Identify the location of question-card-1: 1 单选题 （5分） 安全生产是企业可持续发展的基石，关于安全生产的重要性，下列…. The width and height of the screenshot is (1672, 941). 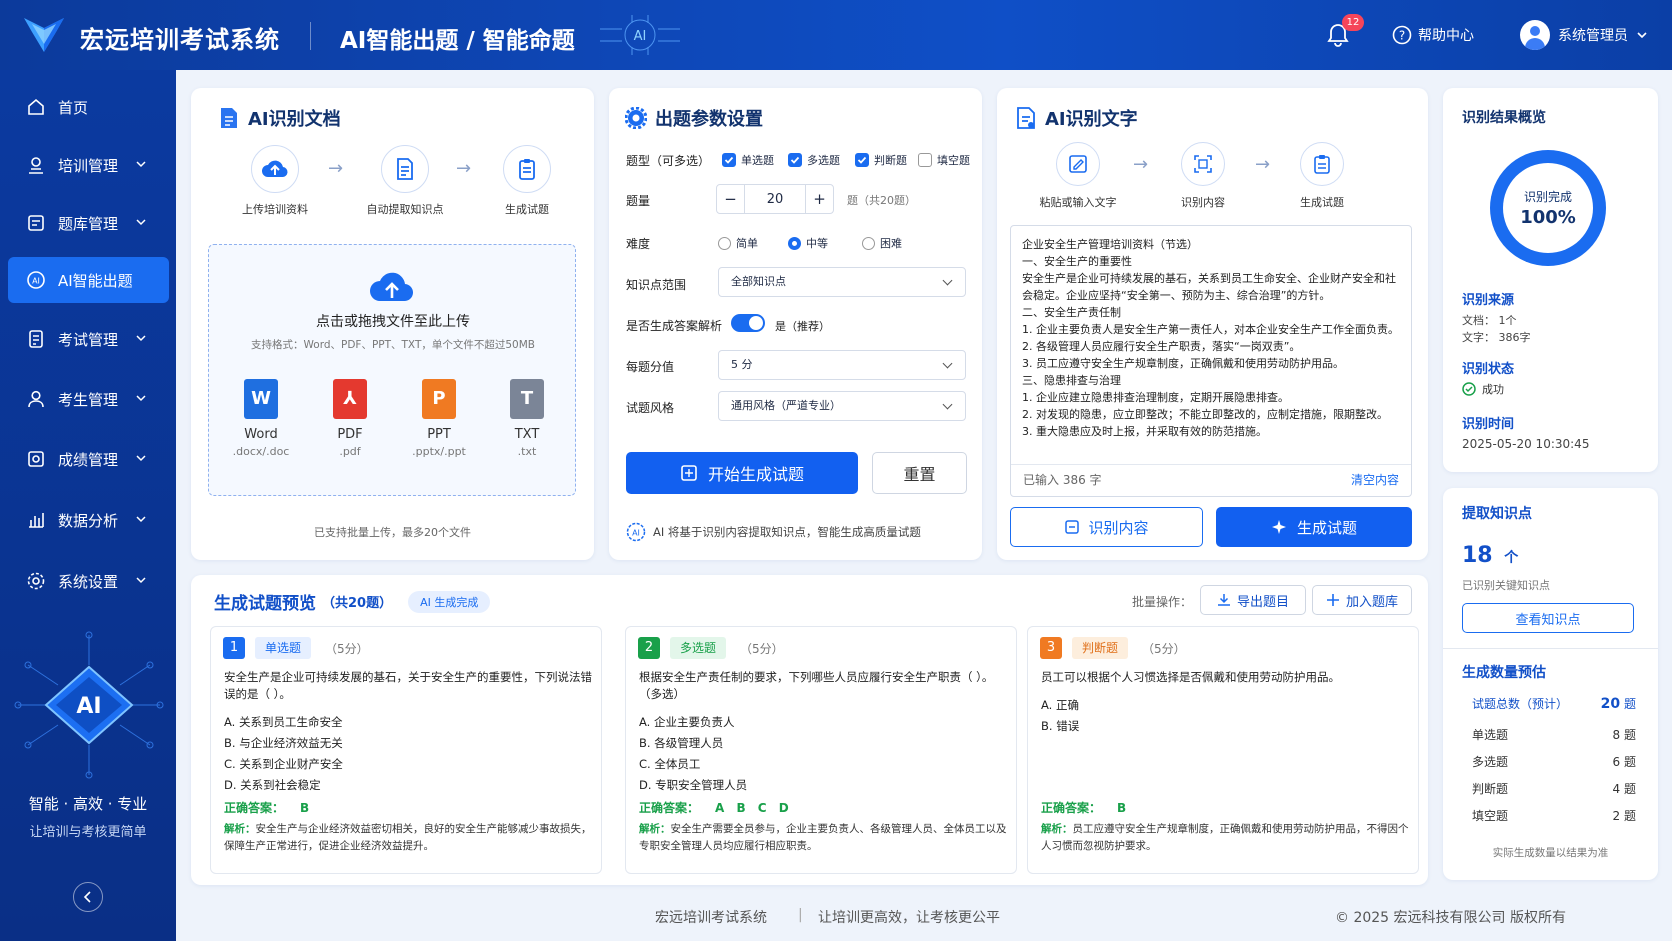
(406, 750).